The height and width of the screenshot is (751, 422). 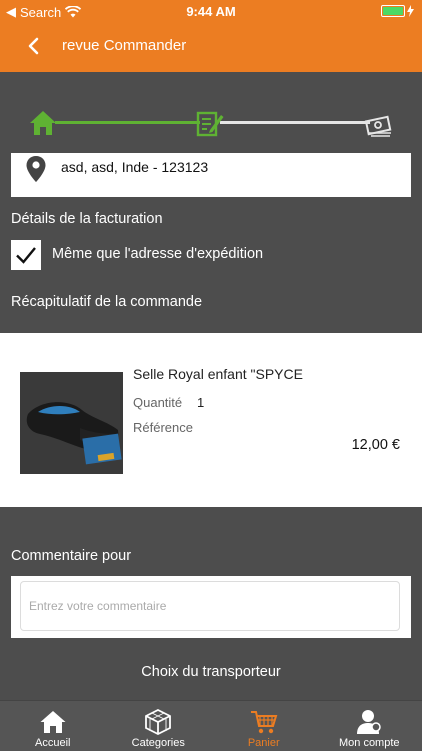 I want to click on nav-bar: revue Commander, so click(x=211, y=47).